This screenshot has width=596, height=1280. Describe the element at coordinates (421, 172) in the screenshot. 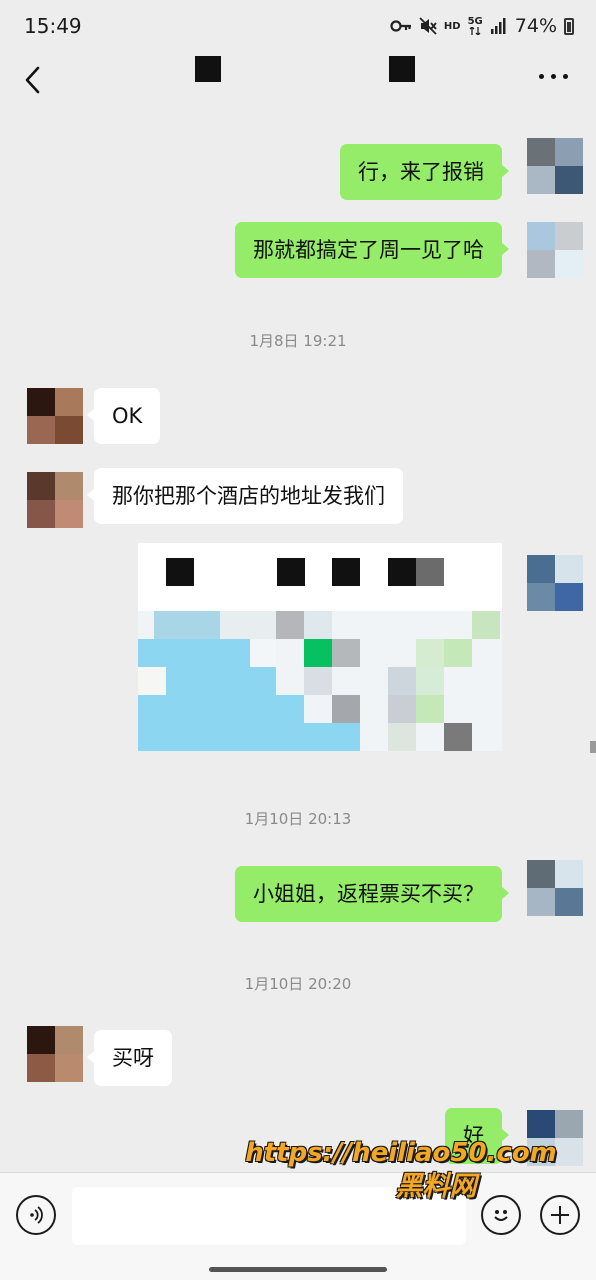

I see `message-text: 行，来了报销` at that location.